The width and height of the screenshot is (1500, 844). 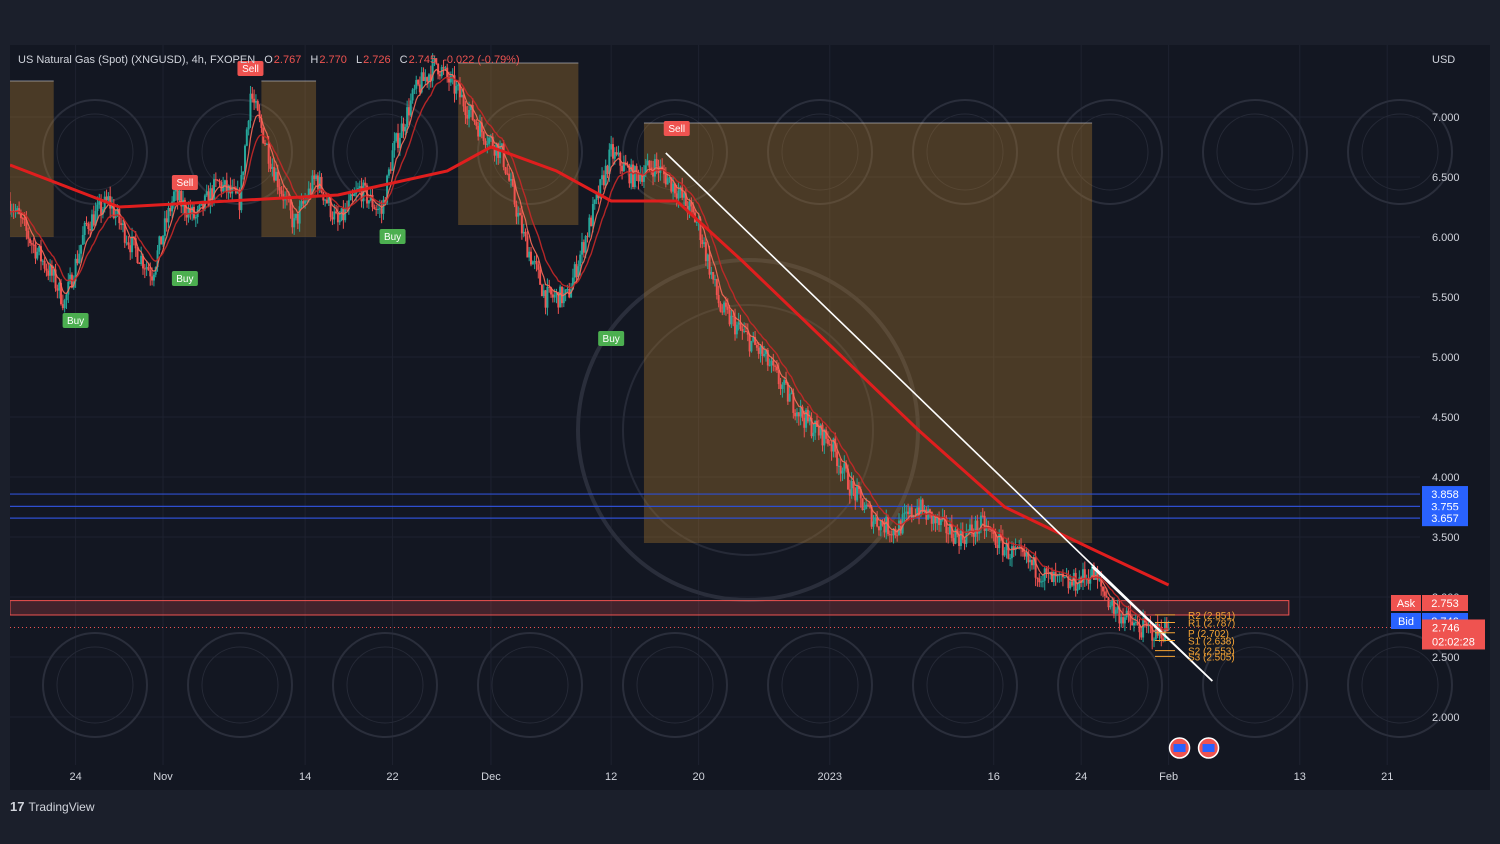 I want to click on y-tick-label: 4.500, so click(x=1446, y=418).